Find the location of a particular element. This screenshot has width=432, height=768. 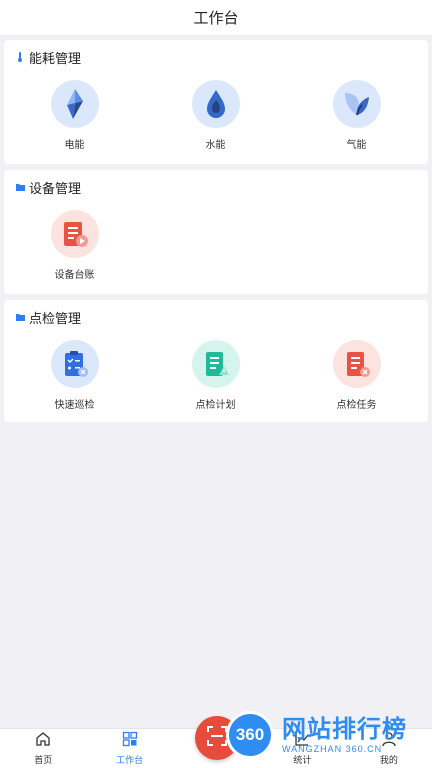

inspection-plan: 点检计划 is located at coordinates (215, 375).